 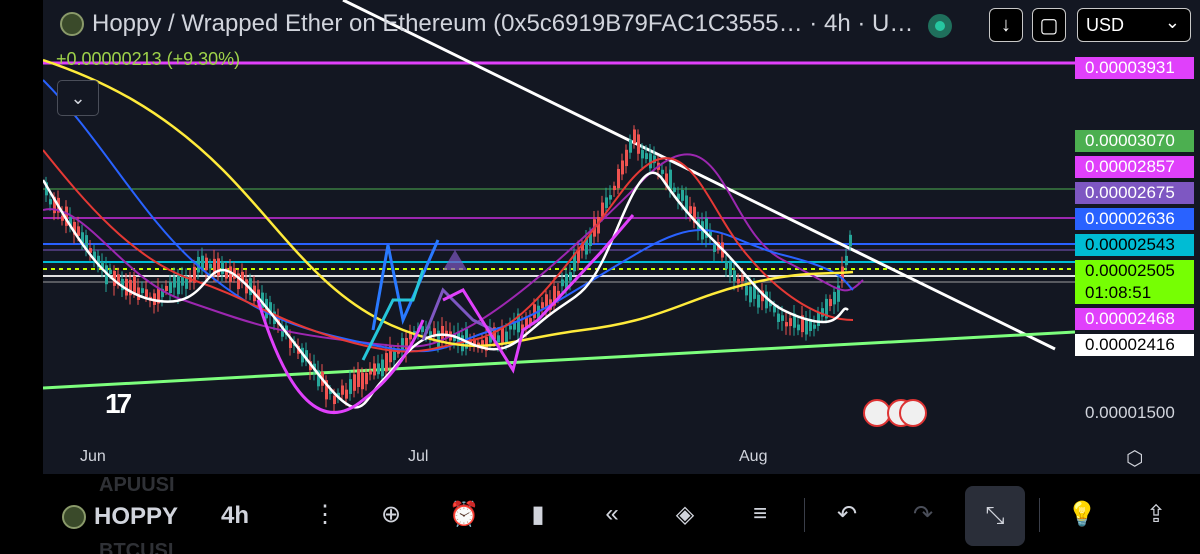 What do you see at coordinates (940, 26) in the screenshot?
I see `market-status-icon` at bounding box center [940, 26].